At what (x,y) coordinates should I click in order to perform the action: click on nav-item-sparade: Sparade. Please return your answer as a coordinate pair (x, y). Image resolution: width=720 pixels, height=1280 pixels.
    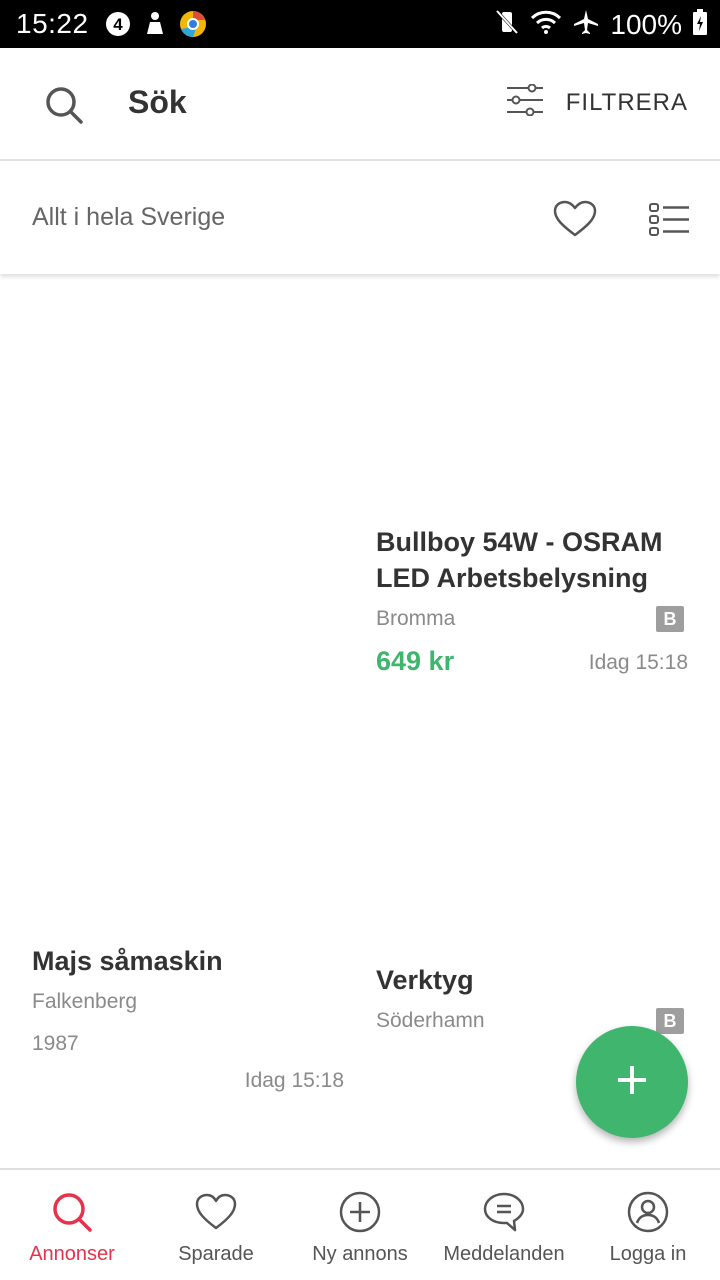
    Looking at the image, I should click on (216, 1225).